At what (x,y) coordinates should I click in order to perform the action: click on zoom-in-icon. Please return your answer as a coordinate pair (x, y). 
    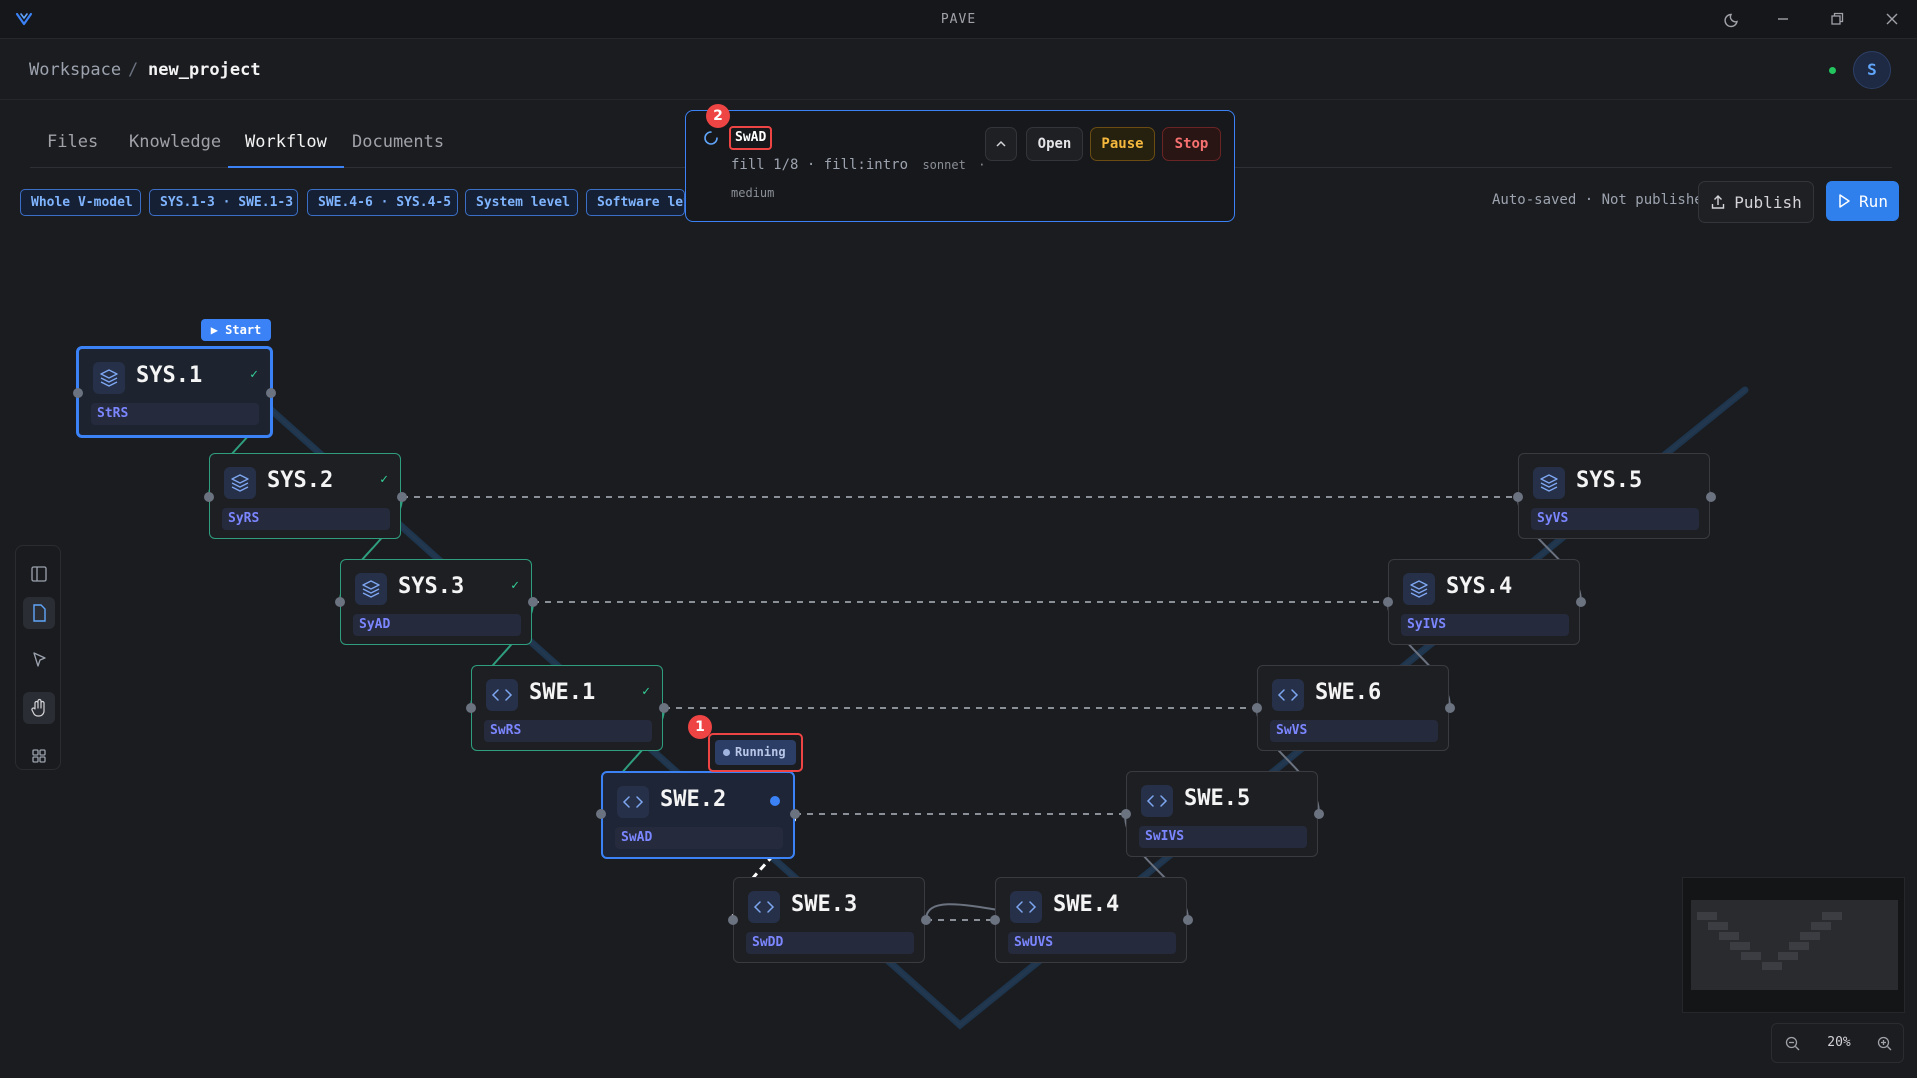
    Looking at the image, I should click on (1885, 1044).